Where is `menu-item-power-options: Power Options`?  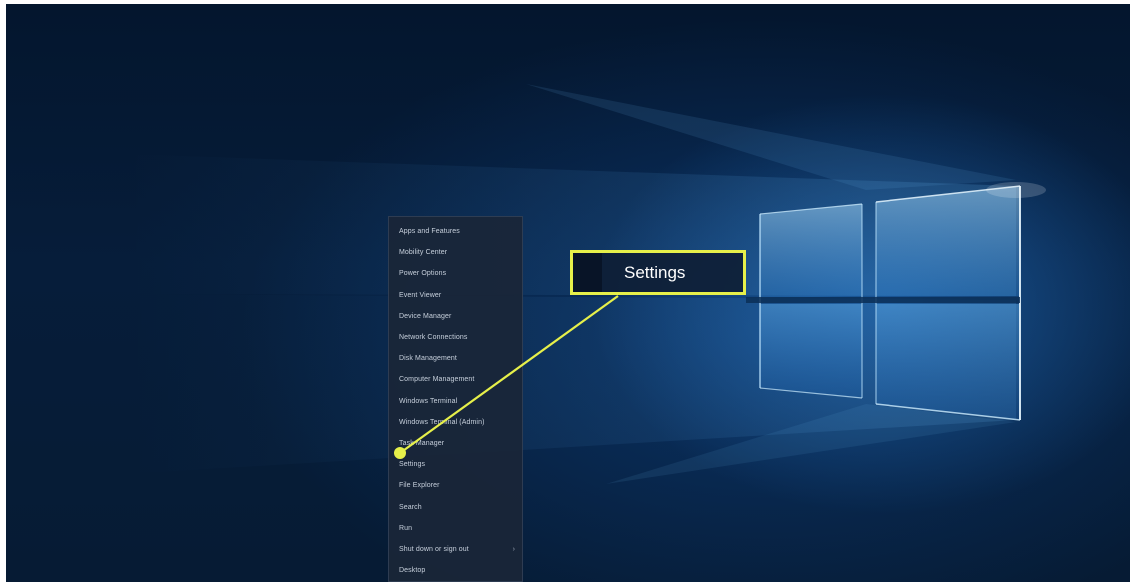
menu-item-power-options: Power Options is located at coordinates (455, 273).